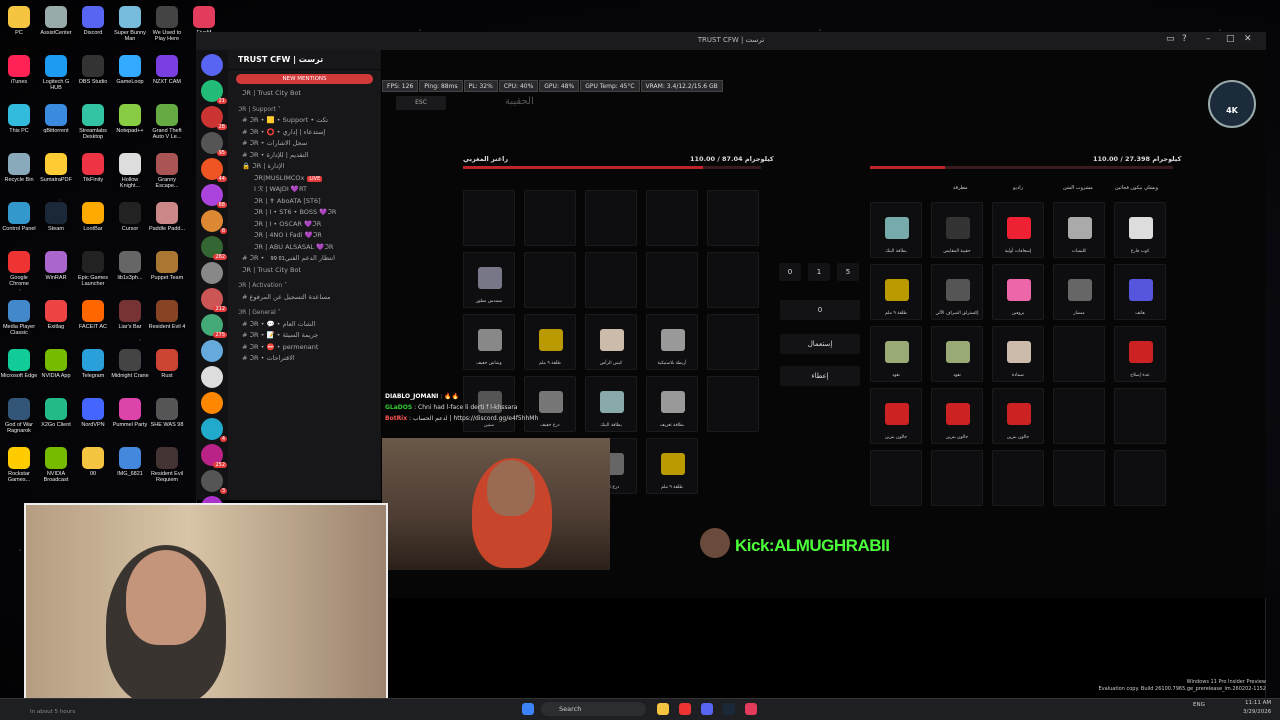 This screenshot has height=720, width=1280. Describe the element at coordinates (214, 170) in the screenshot. I see `server-icon: 44` at that location.